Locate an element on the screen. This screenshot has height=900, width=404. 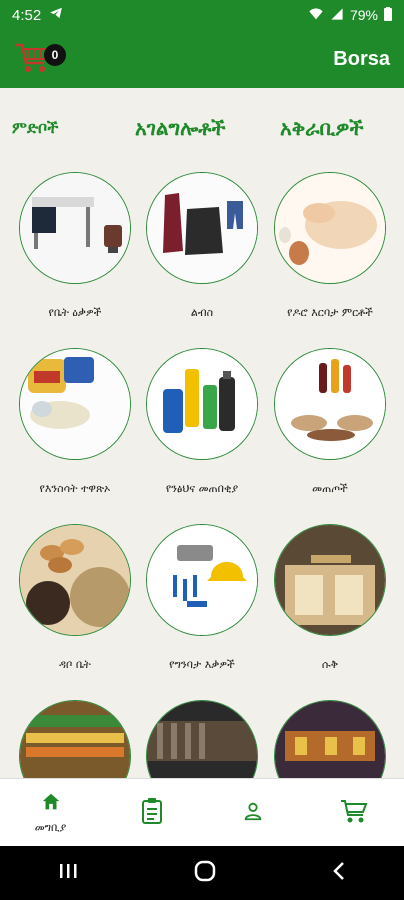
animal-products-image is located at coordinates (75, 404).